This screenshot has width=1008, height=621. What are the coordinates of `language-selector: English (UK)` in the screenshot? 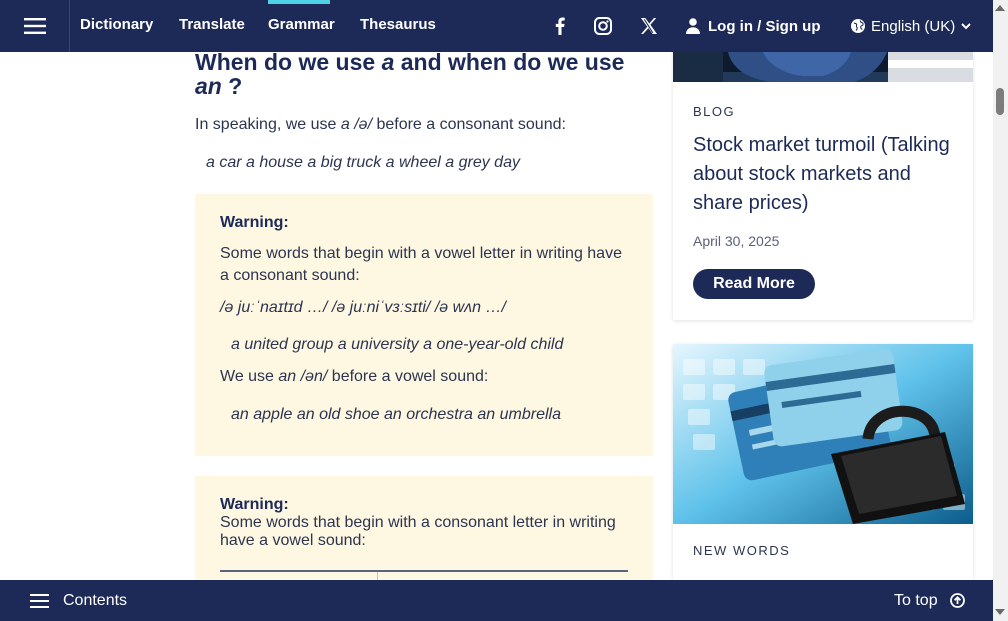 It's located at (911, 26).